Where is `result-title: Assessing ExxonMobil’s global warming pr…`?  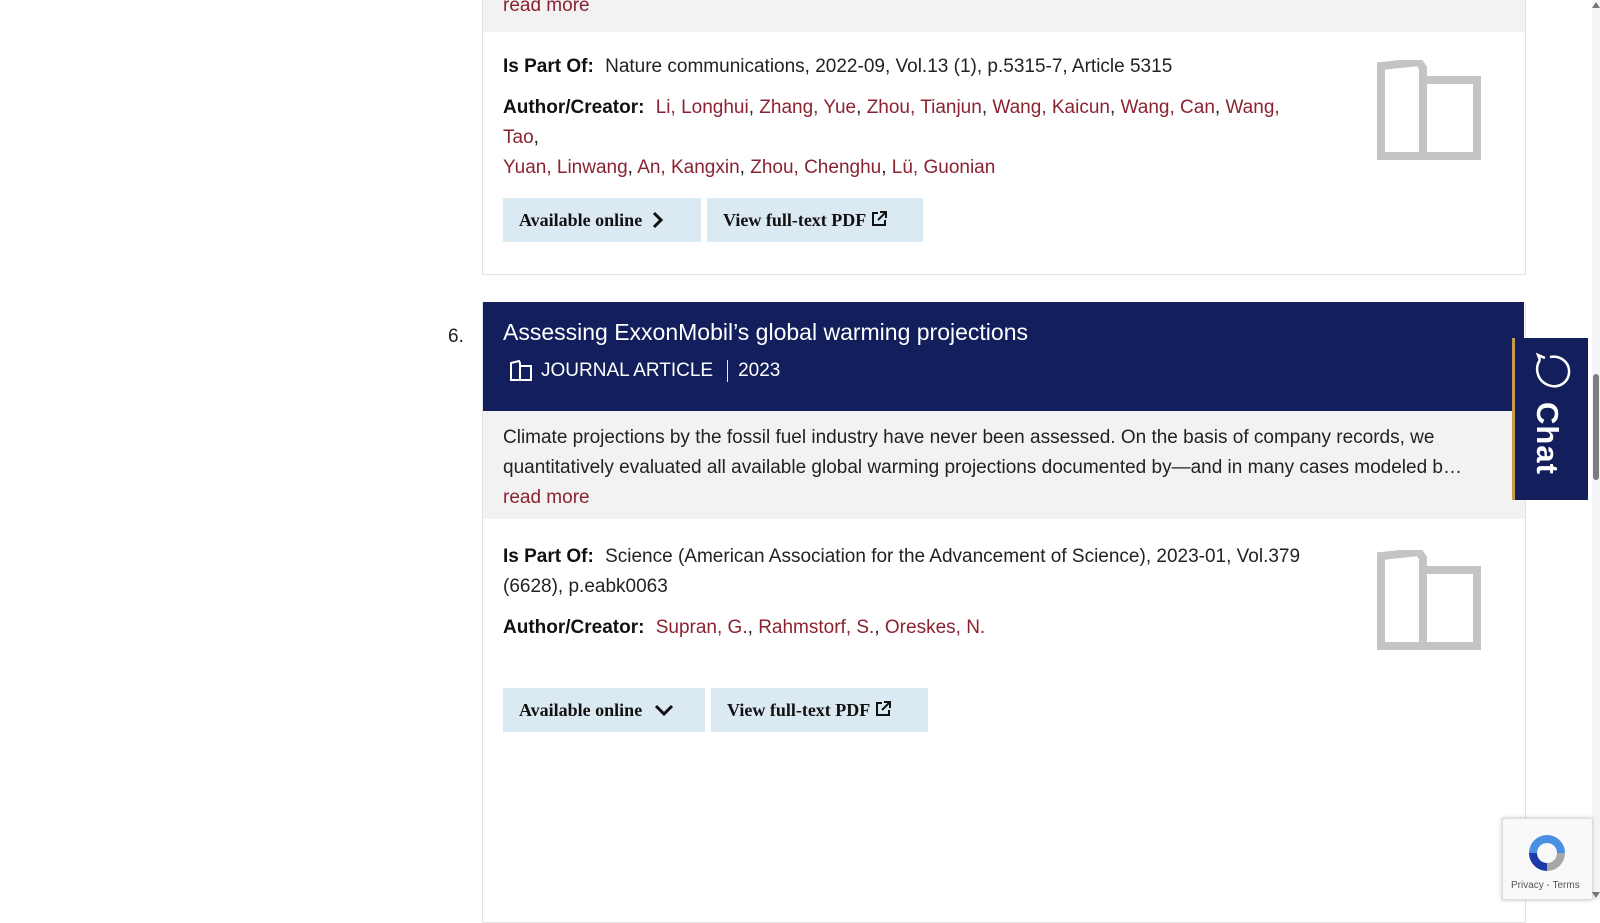
result-title: Assessing ExxonMobil’s global warming pr… is located at coordinates (1003, 332).